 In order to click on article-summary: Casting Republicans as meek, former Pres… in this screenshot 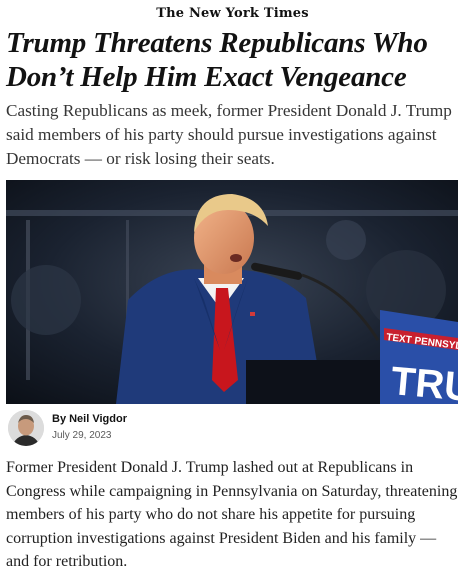, I will do `click(229, 134)`.